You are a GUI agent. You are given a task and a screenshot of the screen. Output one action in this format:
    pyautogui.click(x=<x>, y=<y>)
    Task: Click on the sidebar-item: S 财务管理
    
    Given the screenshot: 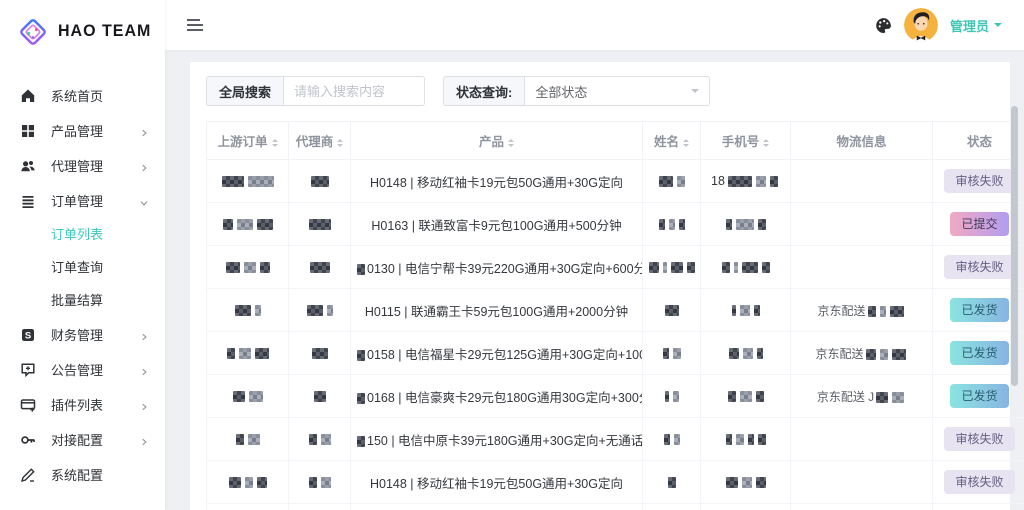 What is the action you would take?
    pyautogui.click(x=82, y=334)
    